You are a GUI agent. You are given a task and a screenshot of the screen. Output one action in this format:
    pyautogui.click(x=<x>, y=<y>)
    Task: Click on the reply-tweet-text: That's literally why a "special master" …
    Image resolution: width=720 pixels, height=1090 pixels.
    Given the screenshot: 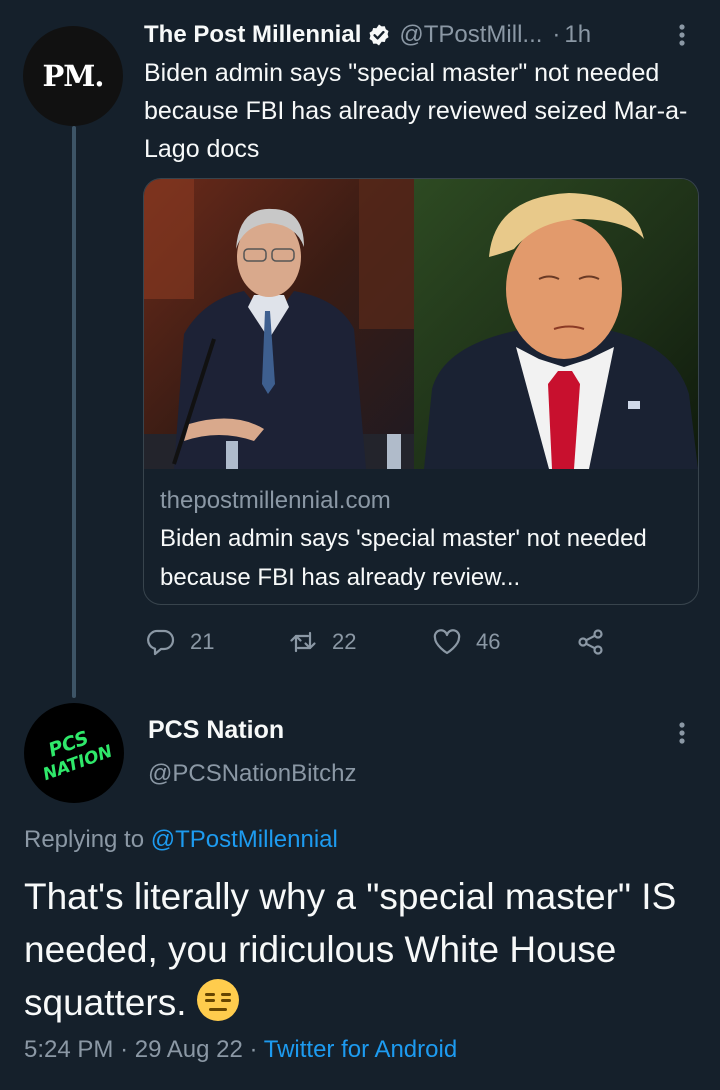 What is the action you would take?
    pyautogui.click(x=364, y=949)
    